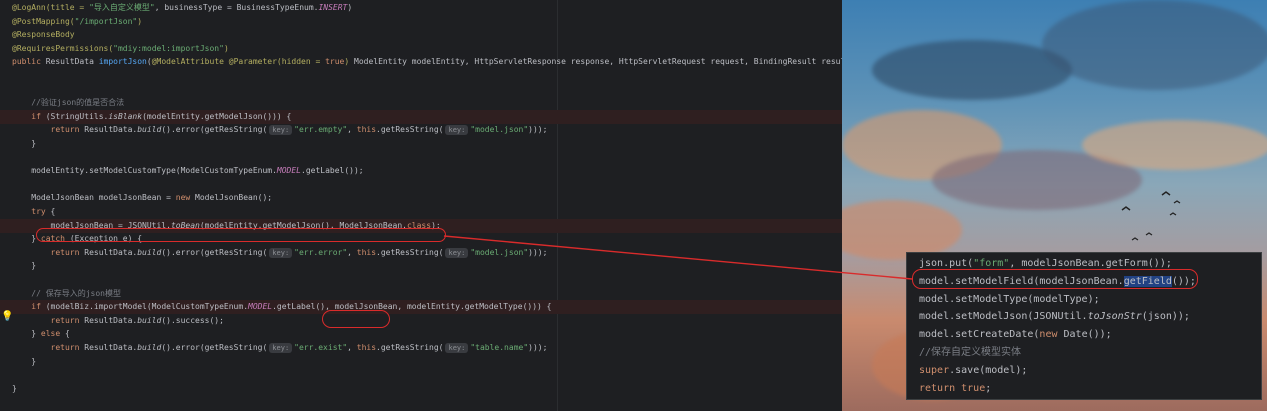 This screenshot has width=1267, height=411. I want to click on code-token: ().success();, so click(192, 320).